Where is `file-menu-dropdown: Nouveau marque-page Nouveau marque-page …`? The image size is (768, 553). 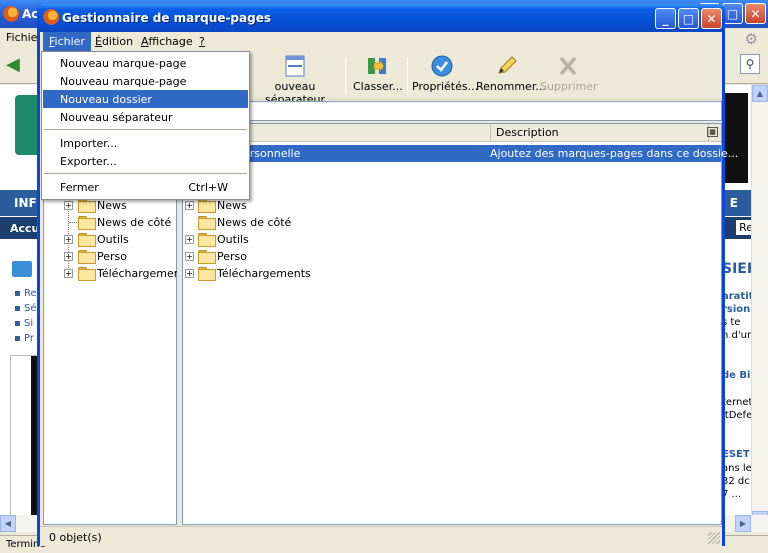
file-menu-dropdown: Nouveau marque-page Nouveau marque-page … is located at coordinates (145, 125).